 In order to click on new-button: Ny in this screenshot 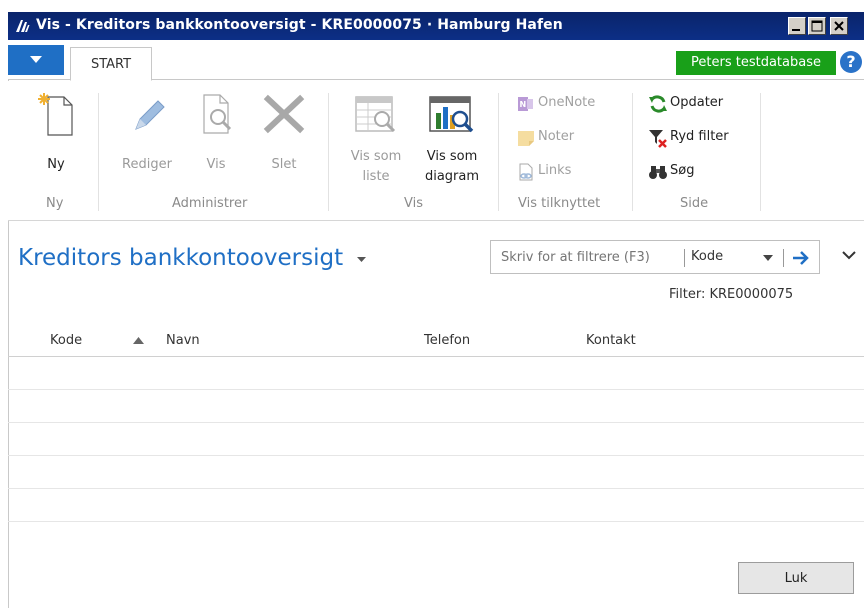, I will do `click(56, 139)`.